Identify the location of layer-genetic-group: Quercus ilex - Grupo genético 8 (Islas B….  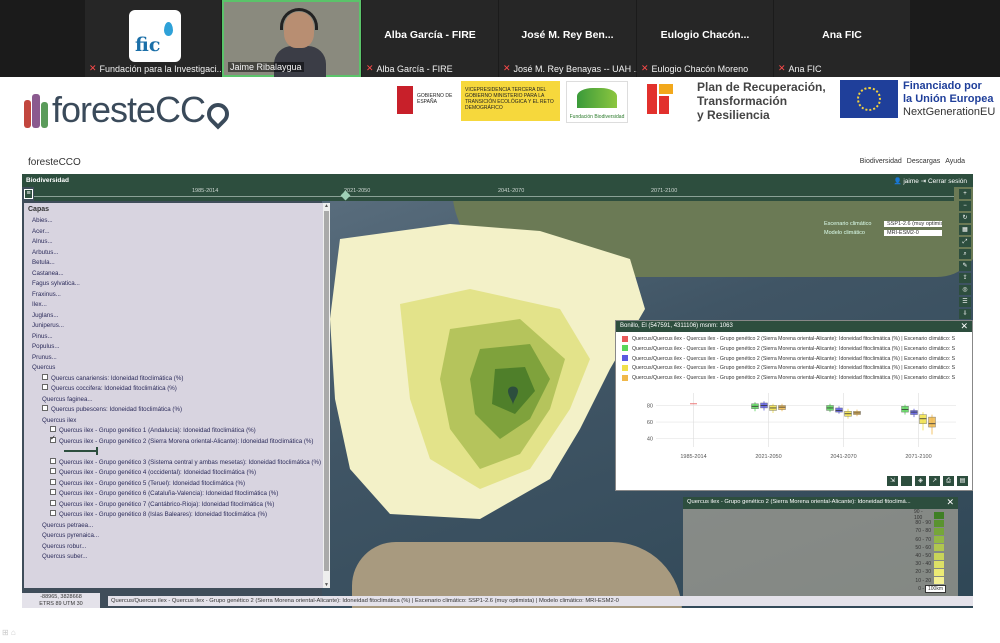
(181, 515).